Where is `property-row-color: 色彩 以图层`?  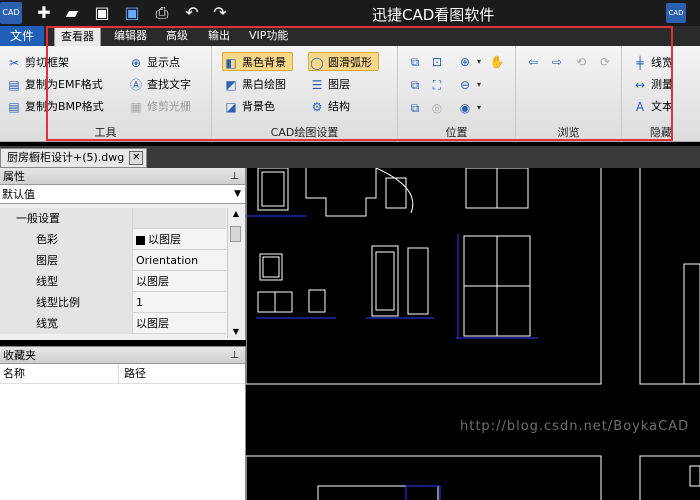 property-row-color: 色彩 以图层 is located at coordinates (113, 239).